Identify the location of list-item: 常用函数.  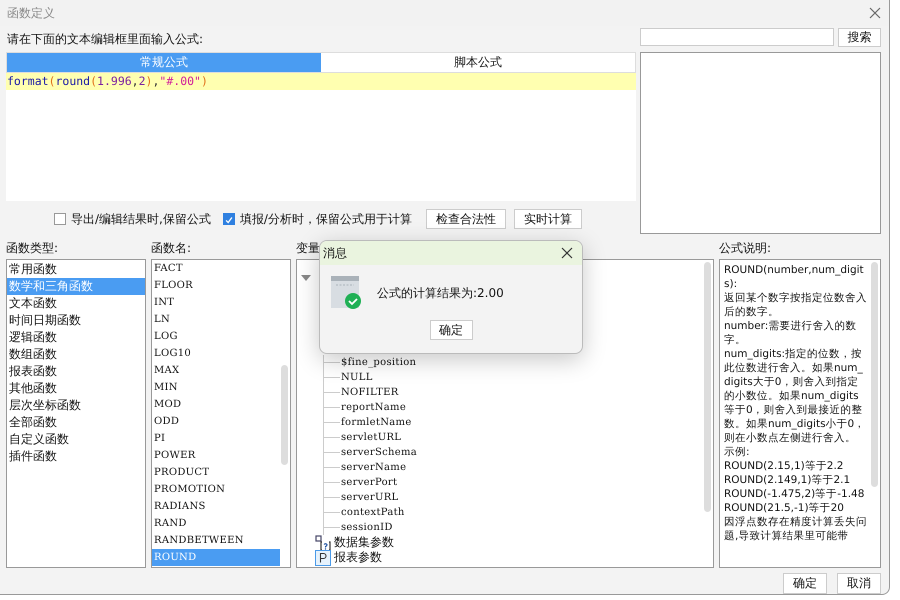
(76, 269).